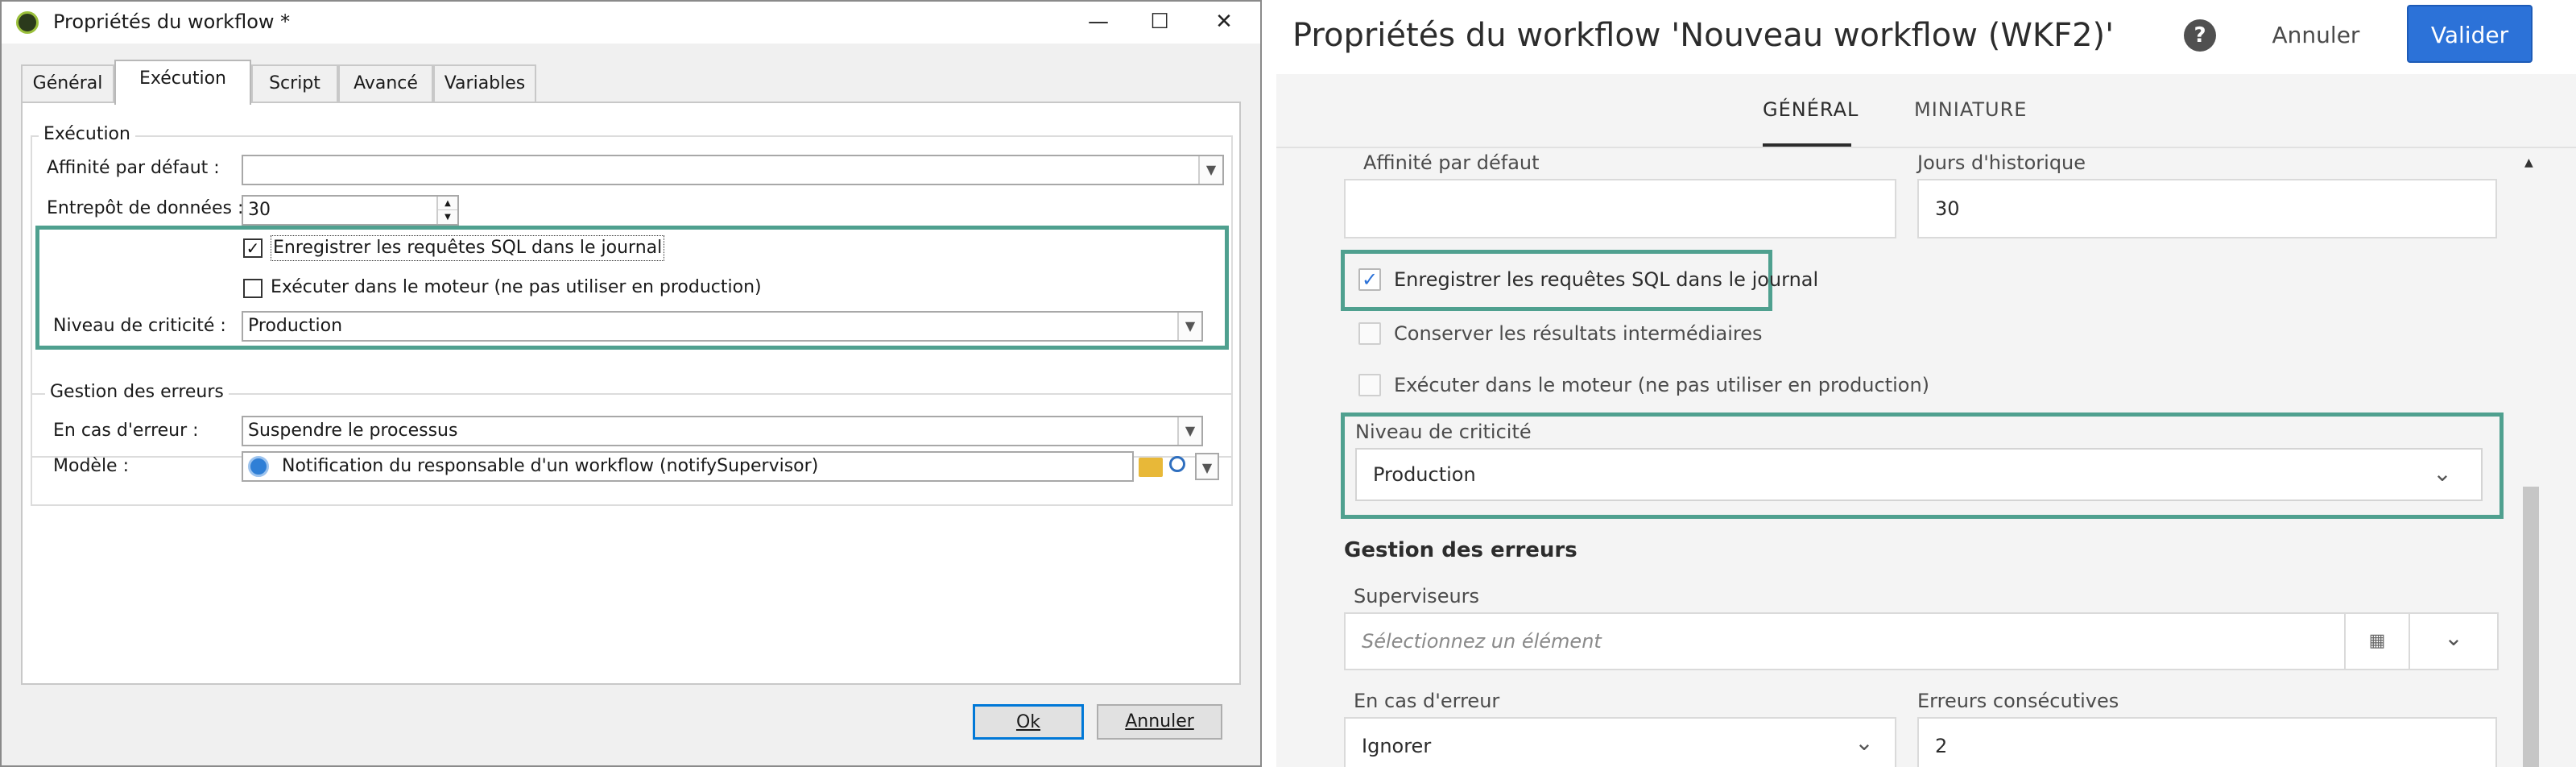 The image size is (2576, 767). I want to click on error-group-title: Gestion des erreurs, so click(137, 392).